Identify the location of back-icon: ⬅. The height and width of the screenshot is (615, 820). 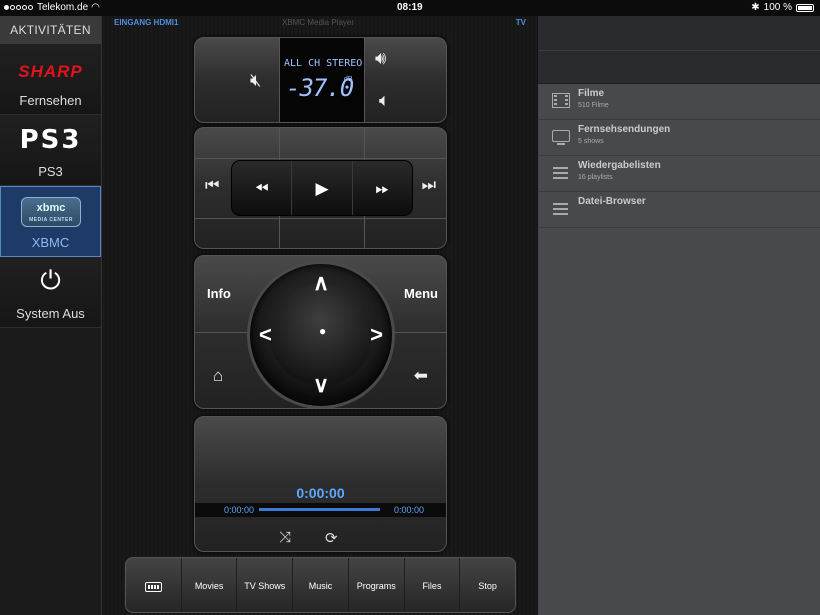
(421, 376).